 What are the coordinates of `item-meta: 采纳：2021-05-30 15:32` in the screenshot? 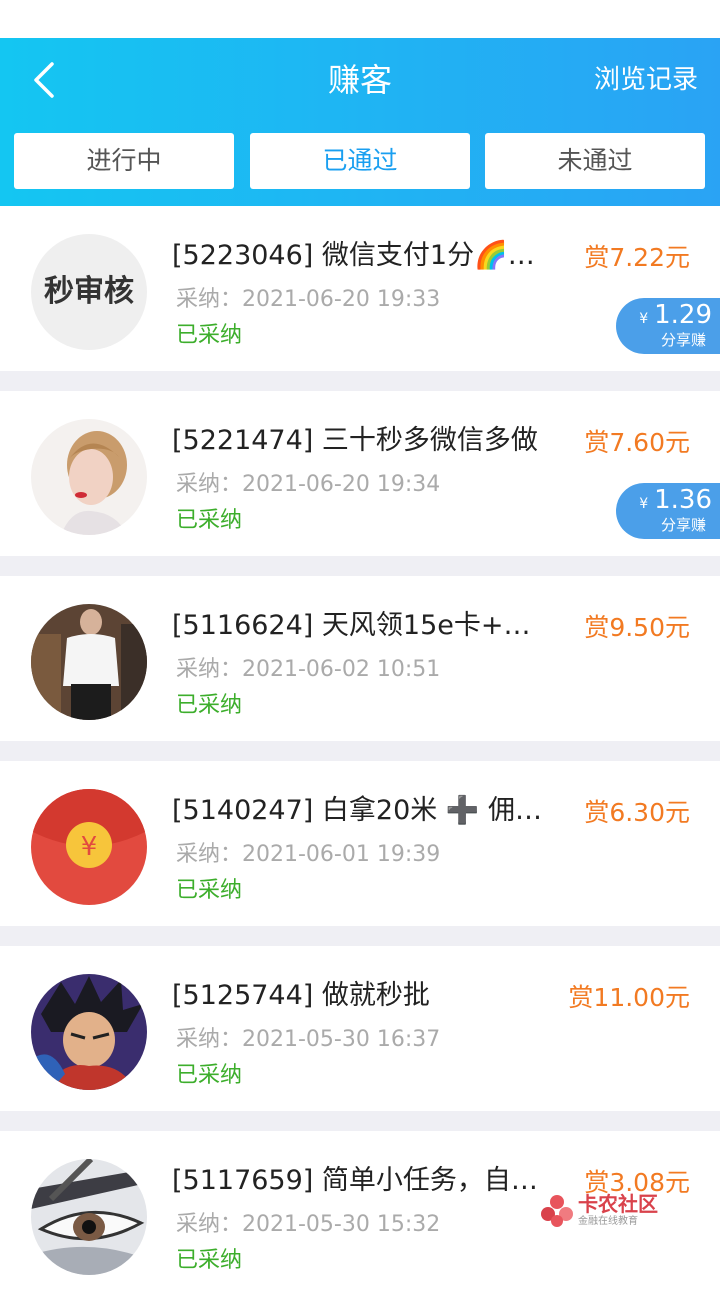 It's located at (308, 1224).